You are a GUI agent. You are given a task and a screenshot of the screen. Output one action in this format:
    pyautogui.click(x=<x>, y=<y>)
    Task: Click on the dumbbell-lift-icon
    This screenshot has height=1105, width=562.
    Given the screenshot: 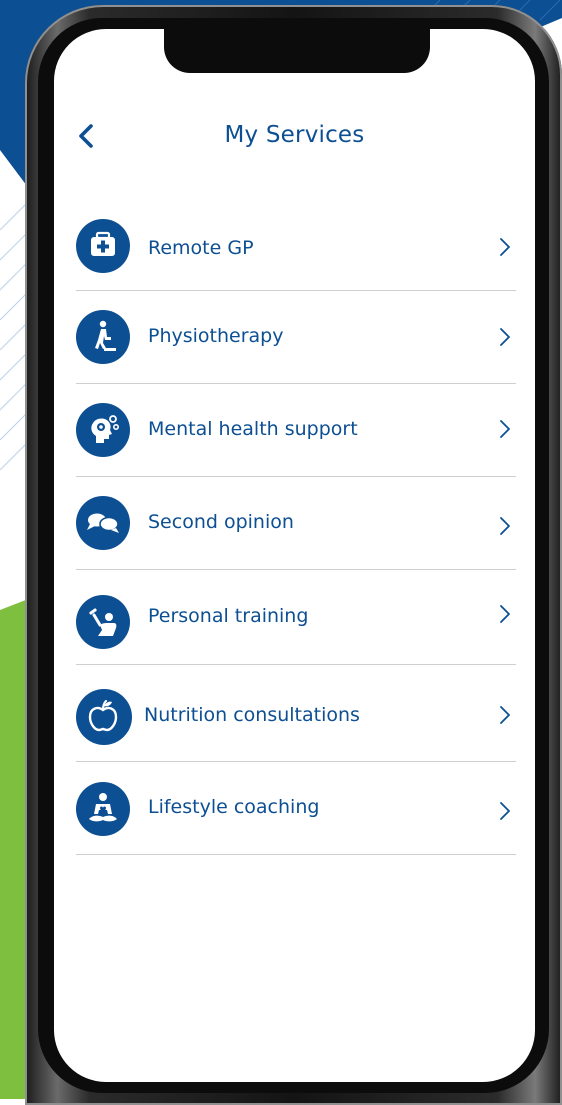 What is the action you would take?
    pyautogui.click(x=103, y=622)
    